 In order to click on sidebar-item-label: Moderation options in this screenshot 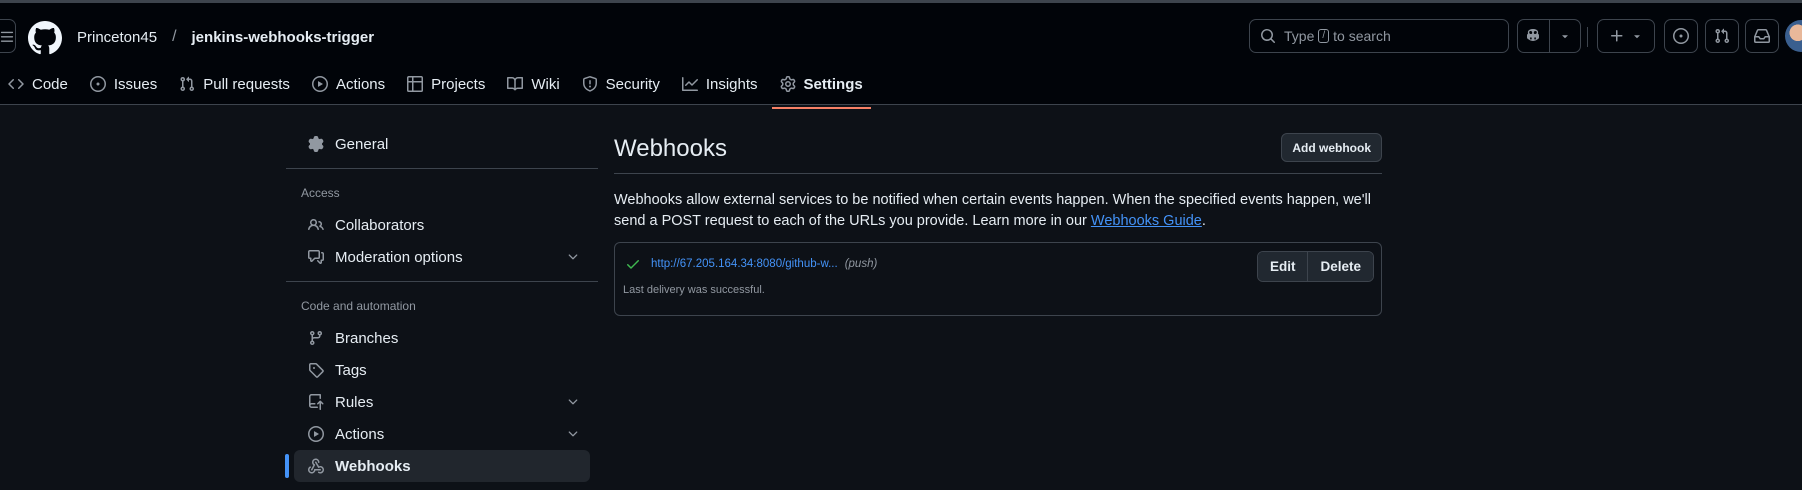, I will do `click(399, 257)`.